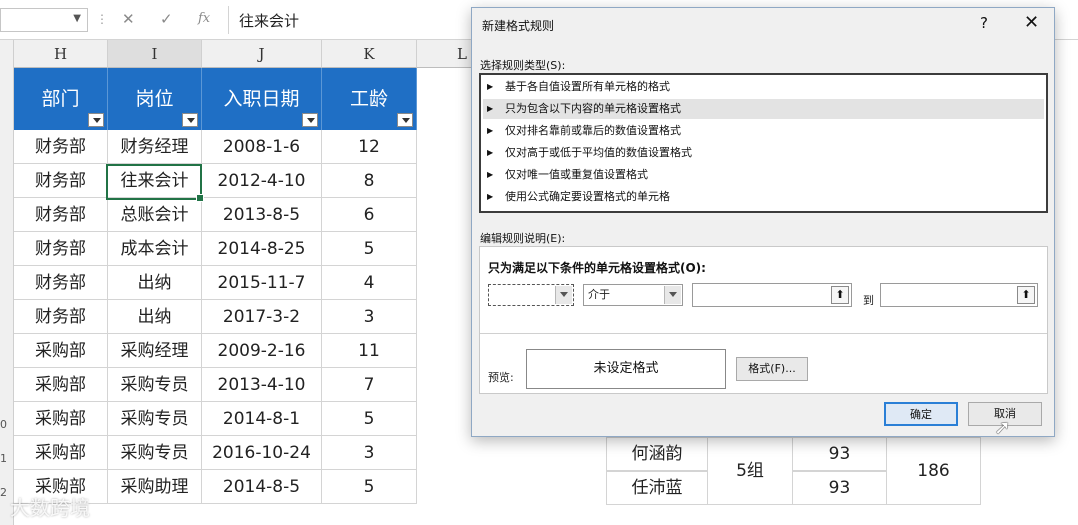 This screenshot has width=1078, height=525. I want to click on min-value-input: ⬆, so click(772, 295).